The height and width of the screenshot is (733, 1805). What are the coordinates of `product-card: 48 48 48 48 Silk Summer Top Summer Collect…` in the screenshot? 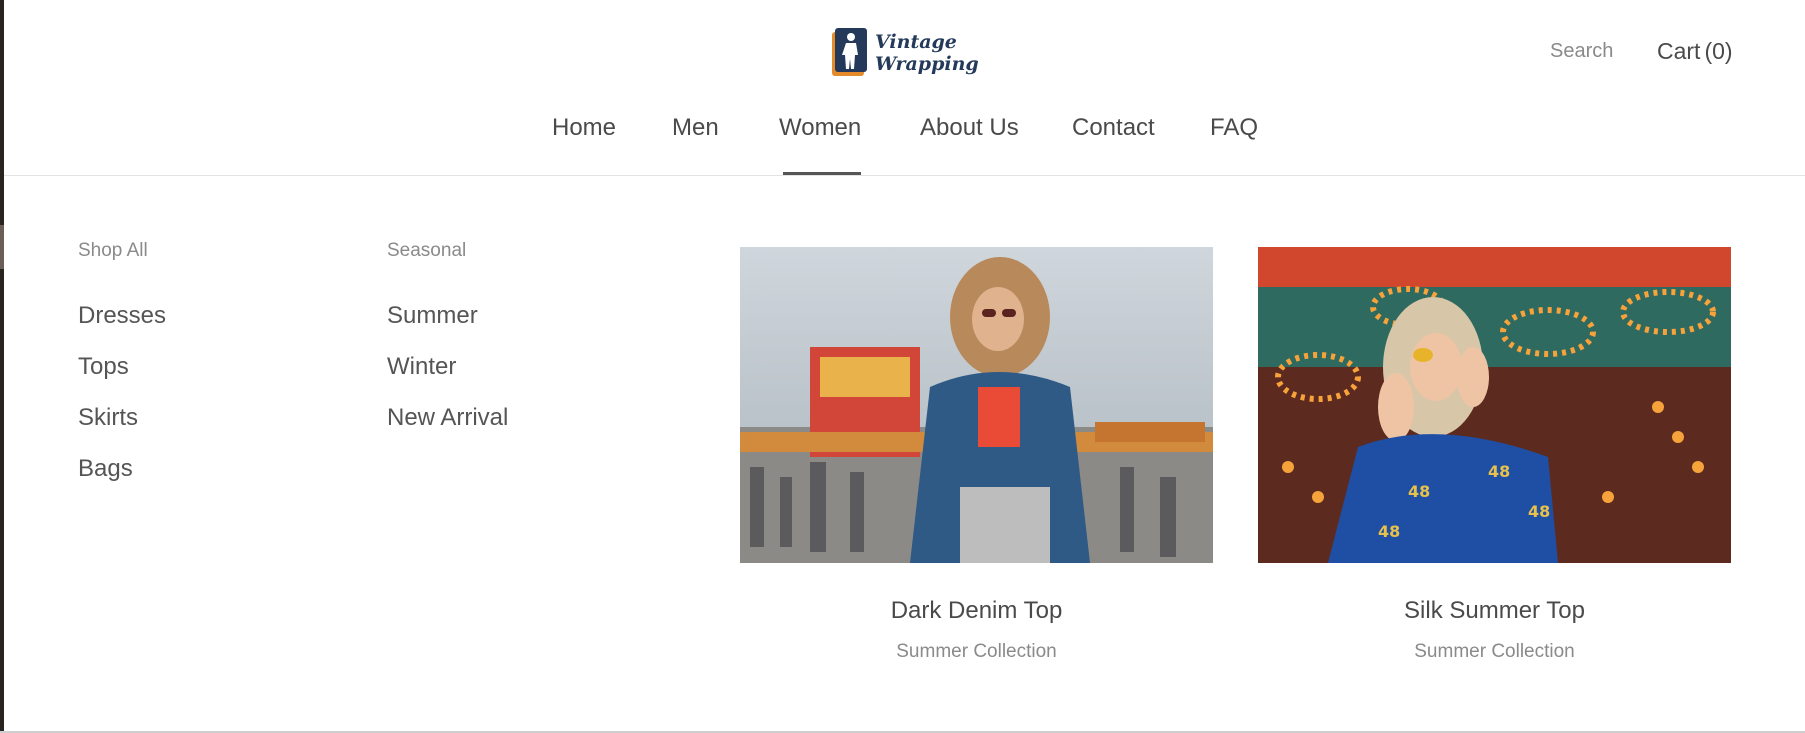 It's located at (1494, 455).